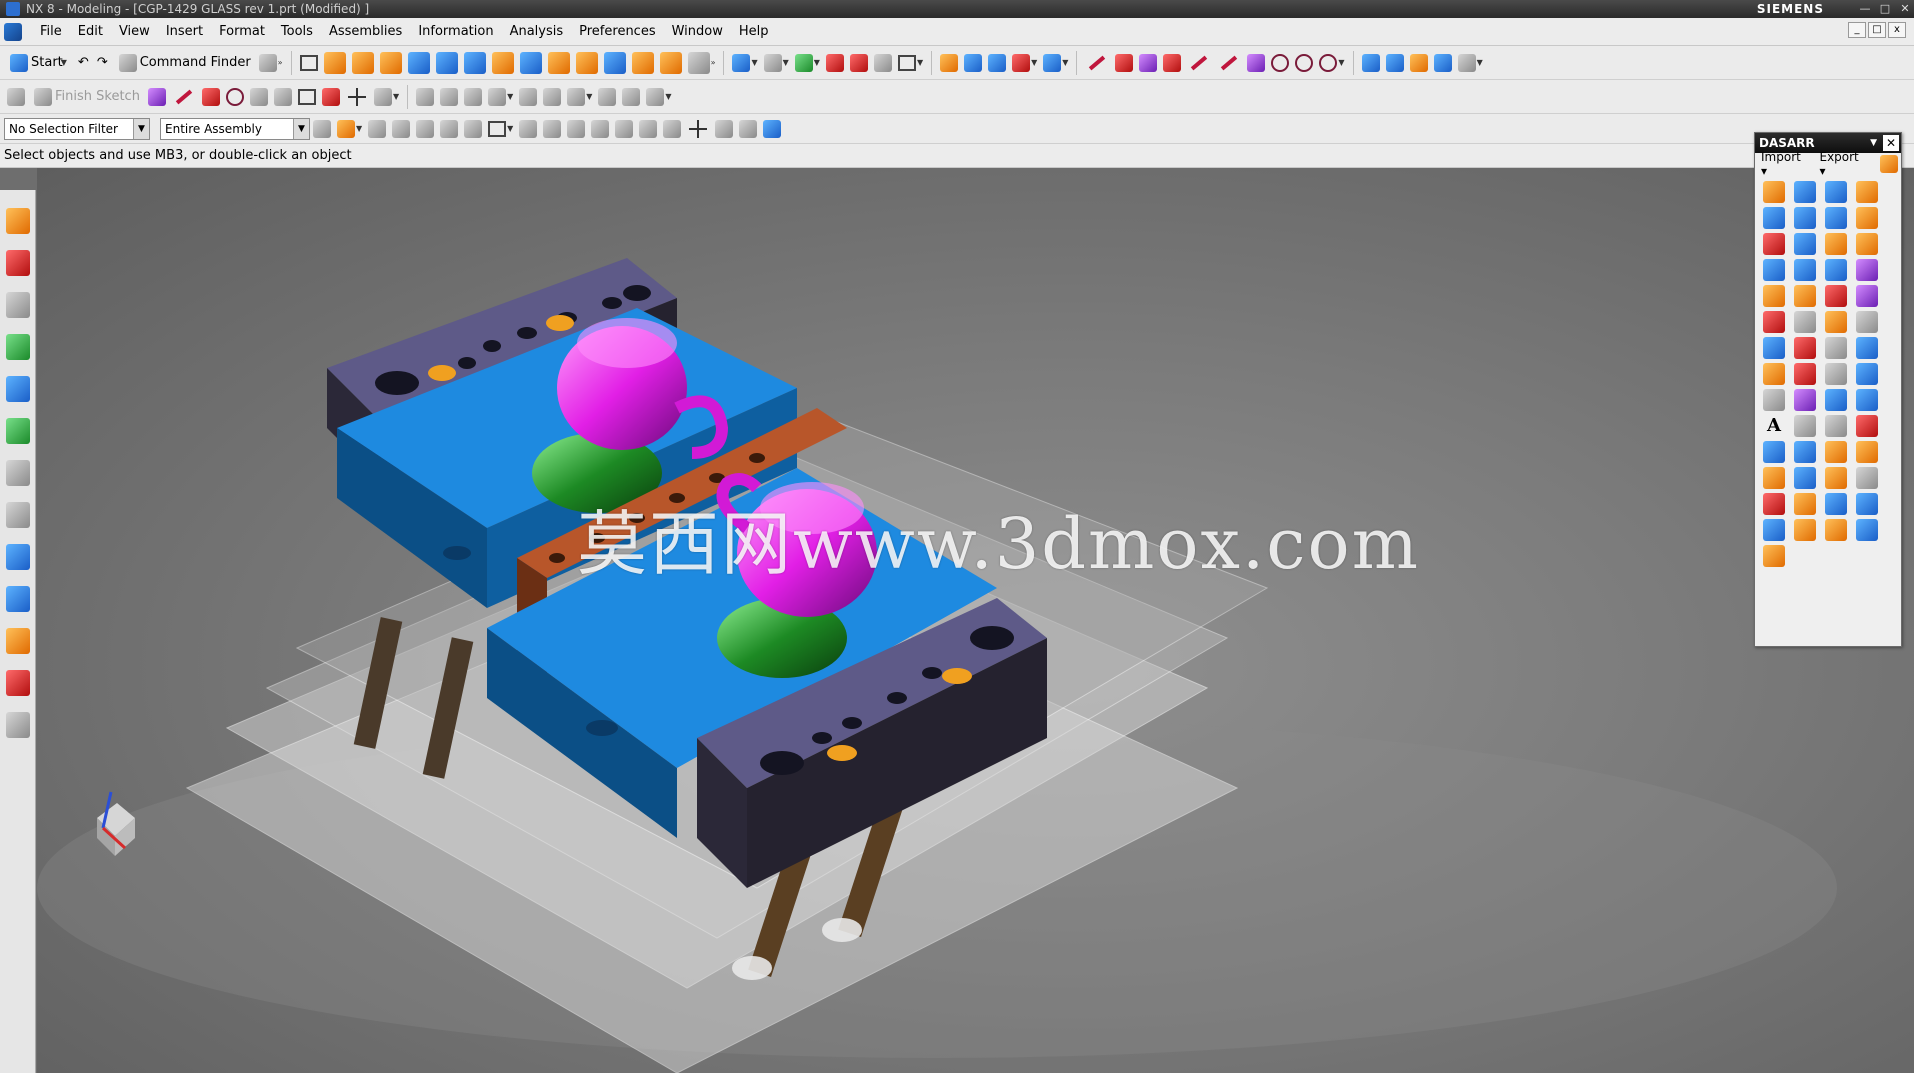  Describe the element at coordinates (655, 96) in the screenshot. I see `alternate-solution-icon` at that location.